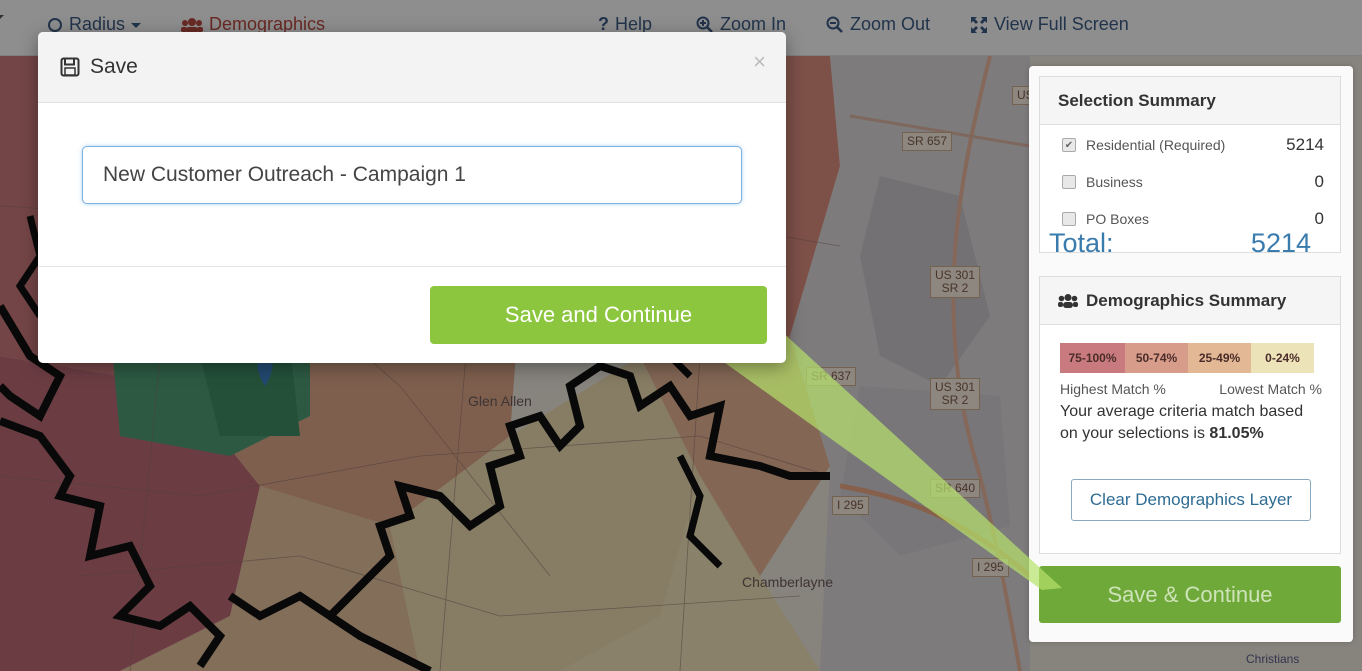 The image size is (1362, 671). Describe the element at coordinates (1236, 433) in the screenshot. I see `average-match-value: 81.05%` at that location.